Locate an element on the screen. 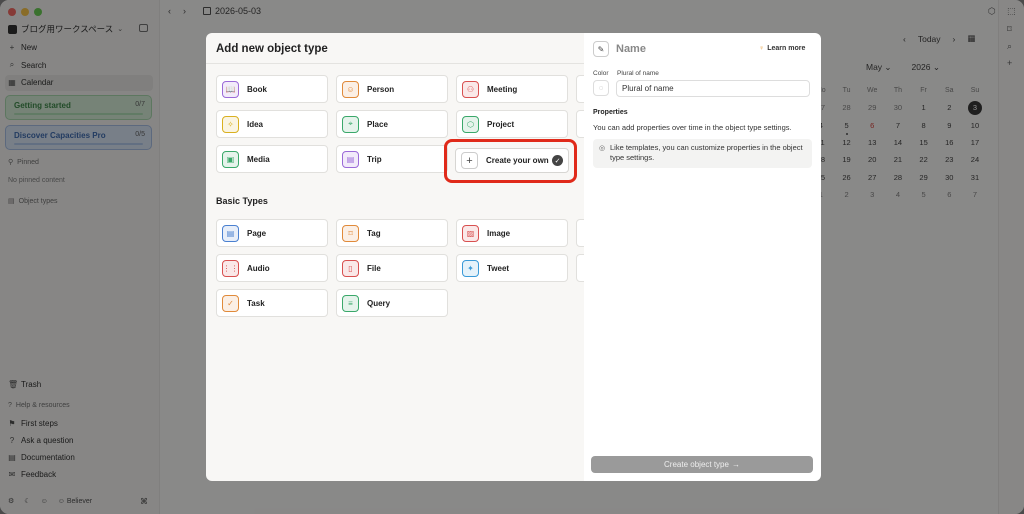 This screenshot has height=514, width=1024. tile-label: Person is located at coordinates (381, 89).